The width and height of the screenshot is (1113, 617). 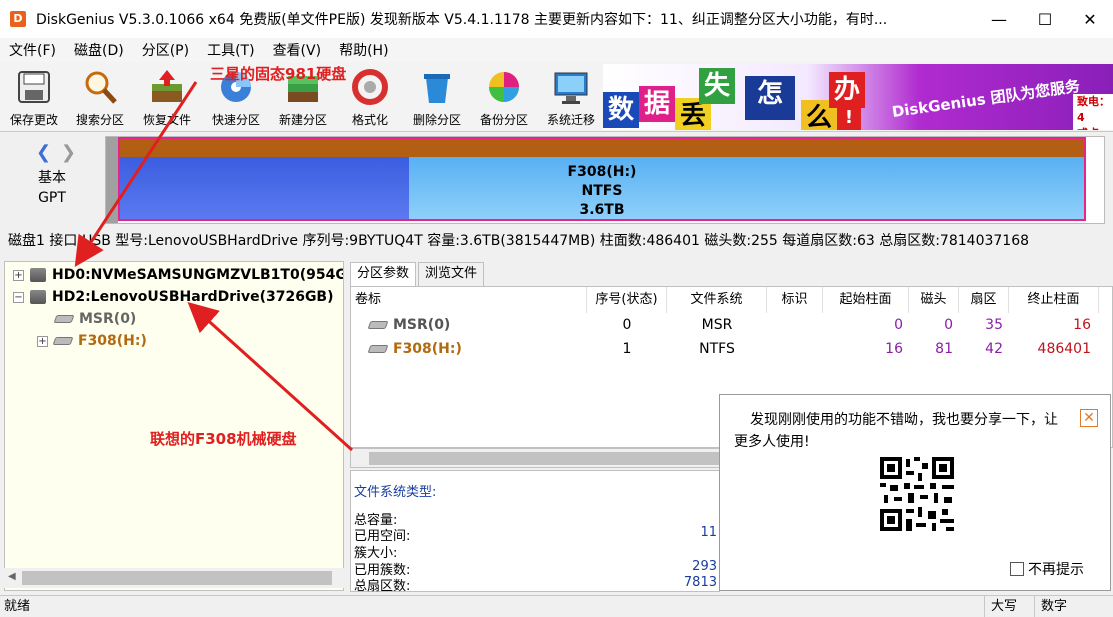 I want to click on row-label-cell: MSR(0), so click(x=409, y=325).